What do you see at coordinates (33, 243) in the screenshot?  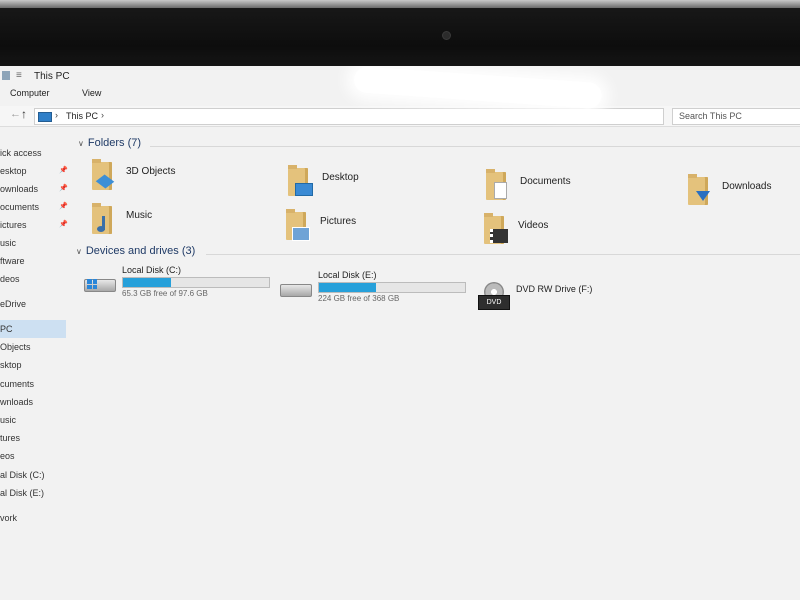 I see `sidebar-item-music: usic` at bounding box center [33, 243].